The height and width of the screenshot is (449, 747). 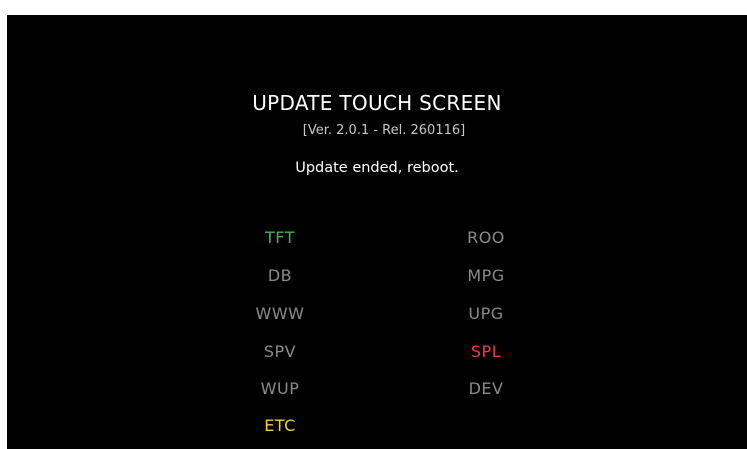 I want to click on module-upg: UPG, so click(x=486, y=313).